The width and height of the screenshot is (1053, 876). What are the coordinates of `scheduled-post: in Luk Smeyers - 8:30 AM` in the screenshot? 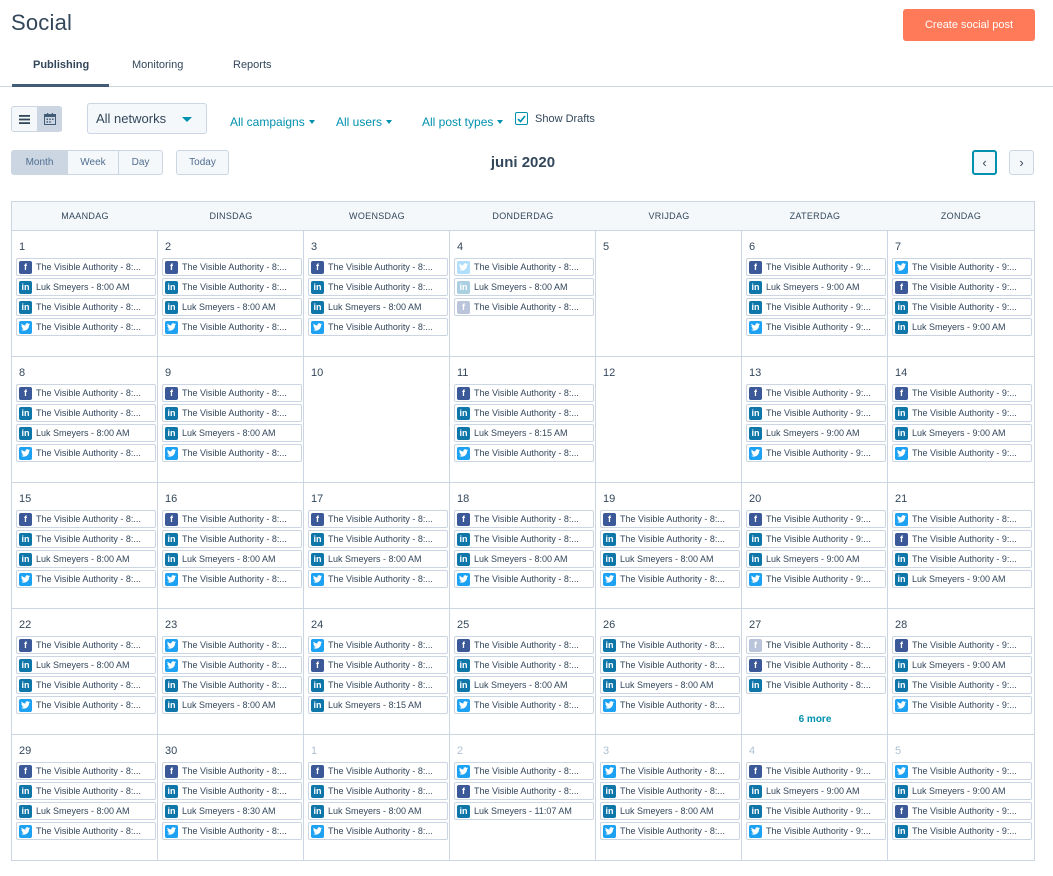 It's located at (232, 811).